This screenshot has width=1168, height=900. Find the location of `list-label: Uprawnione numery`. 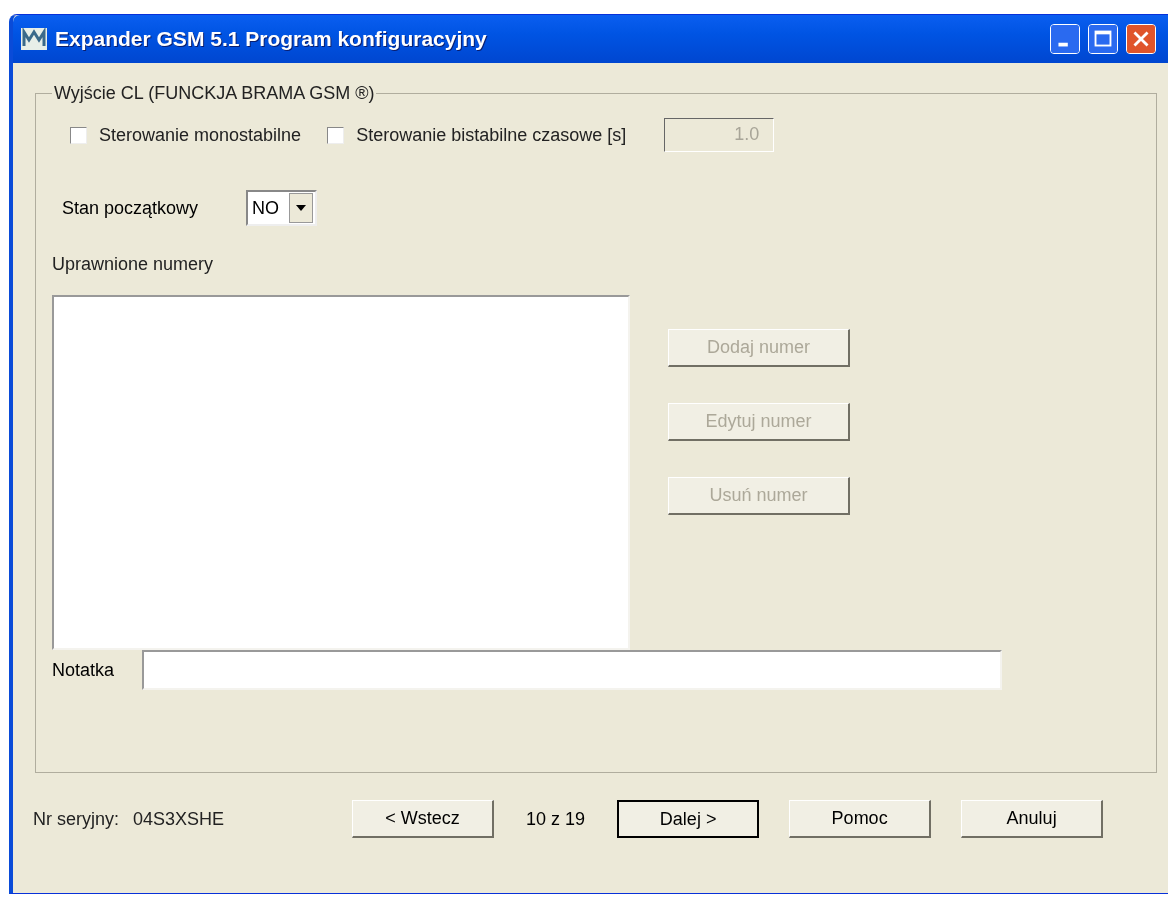

list-label: Uprawnione numery is located at coordinates (133, 264).